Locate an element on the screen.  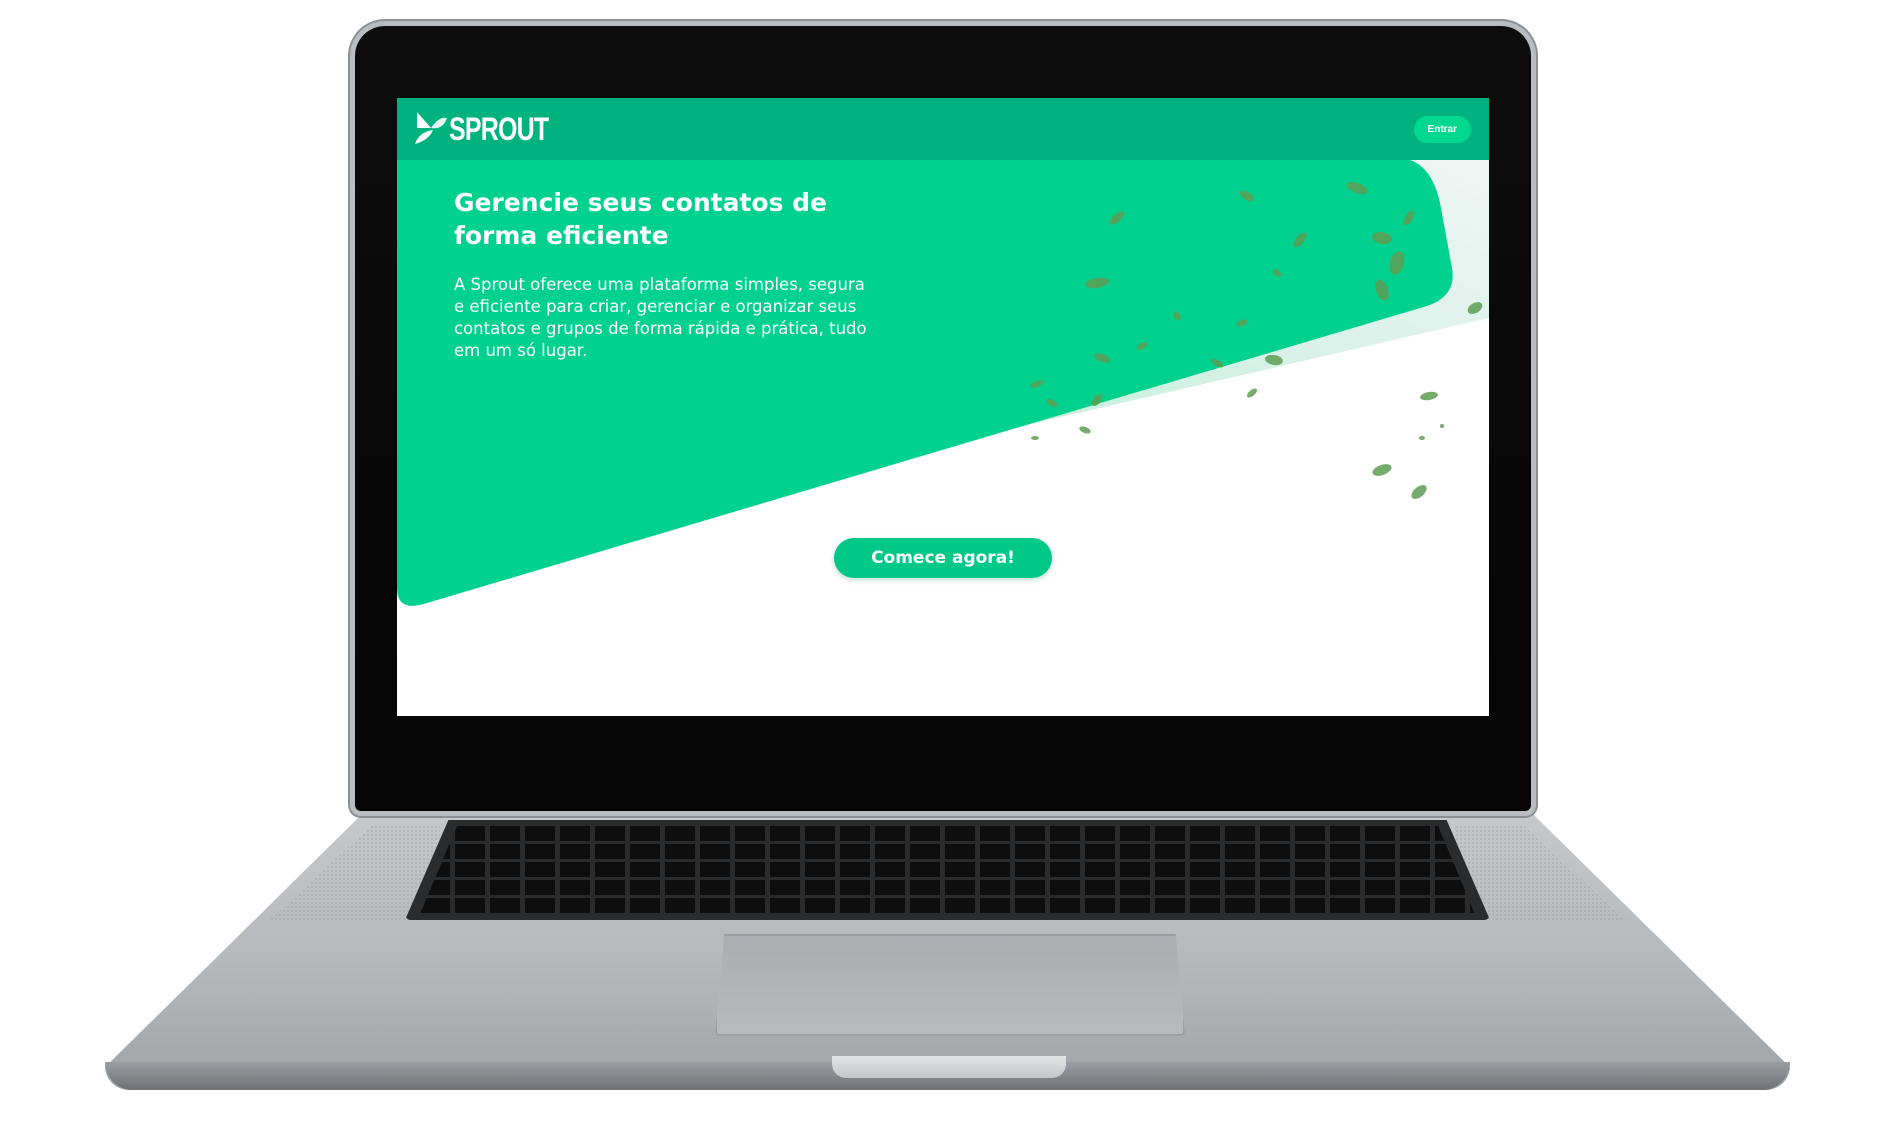
keyboard-keys is located at coordinates (947, 870).